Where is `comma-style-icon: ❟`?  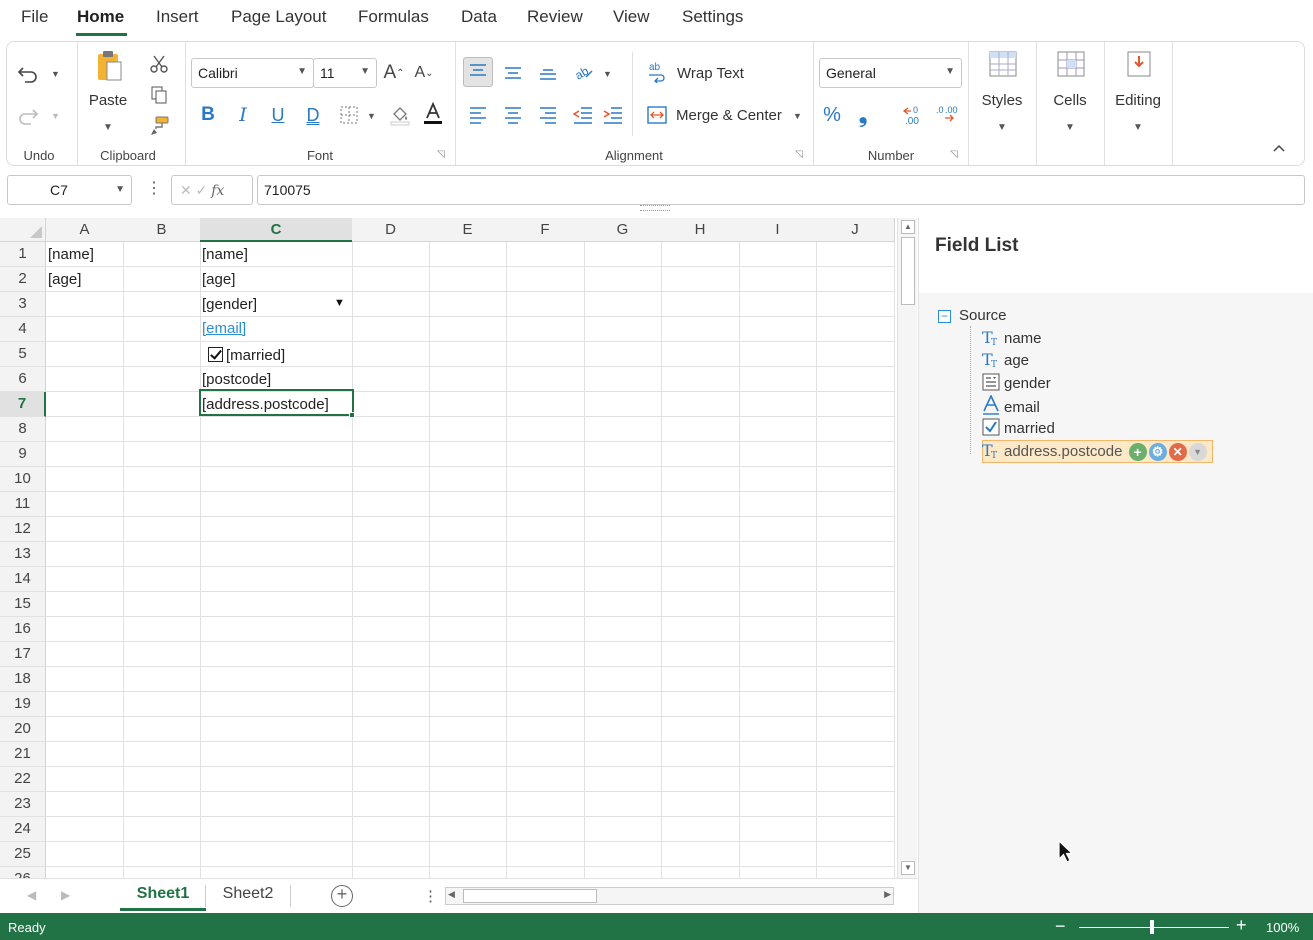
comma-style-icon: ❟ is located at coordinates (863, 115).